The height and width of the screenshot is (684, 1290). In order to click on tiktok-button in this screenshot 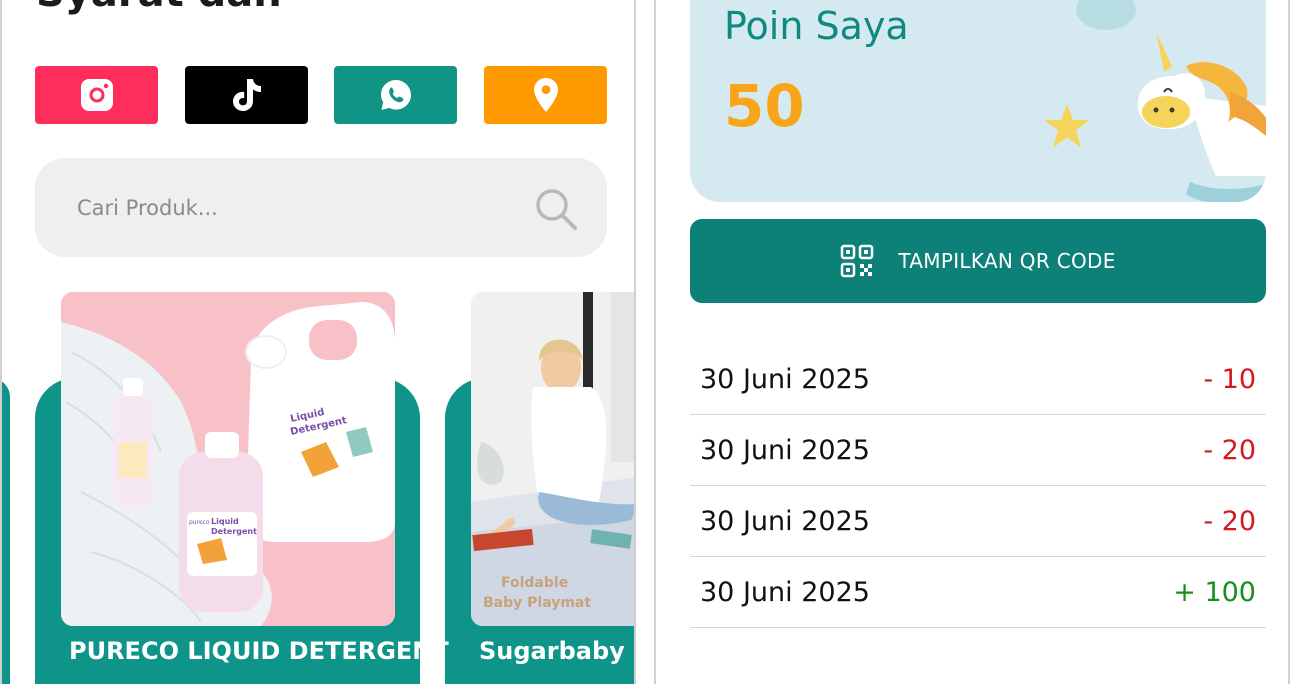, I will do `click(246, 95)`.